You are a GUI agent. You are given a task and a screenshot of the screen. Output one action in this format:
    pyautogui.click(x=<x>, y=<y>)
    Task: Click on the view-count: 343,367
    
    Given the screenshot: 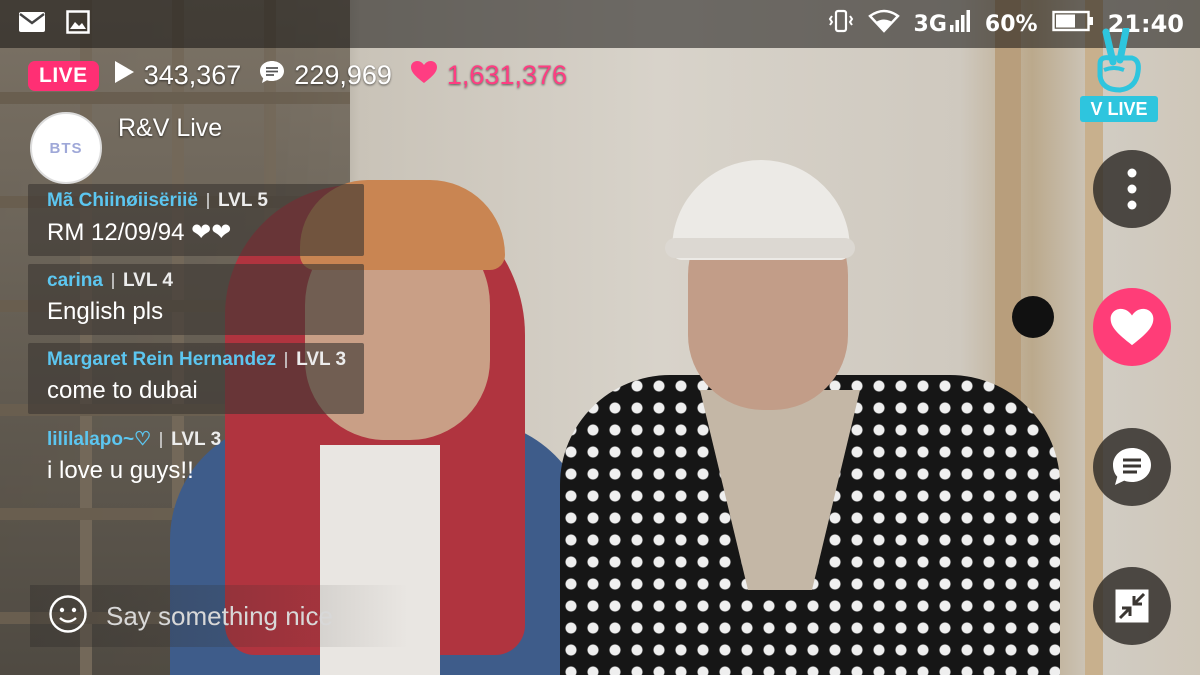 What is the action you would take?
    pyautogui.click(x=177, y=75)
    